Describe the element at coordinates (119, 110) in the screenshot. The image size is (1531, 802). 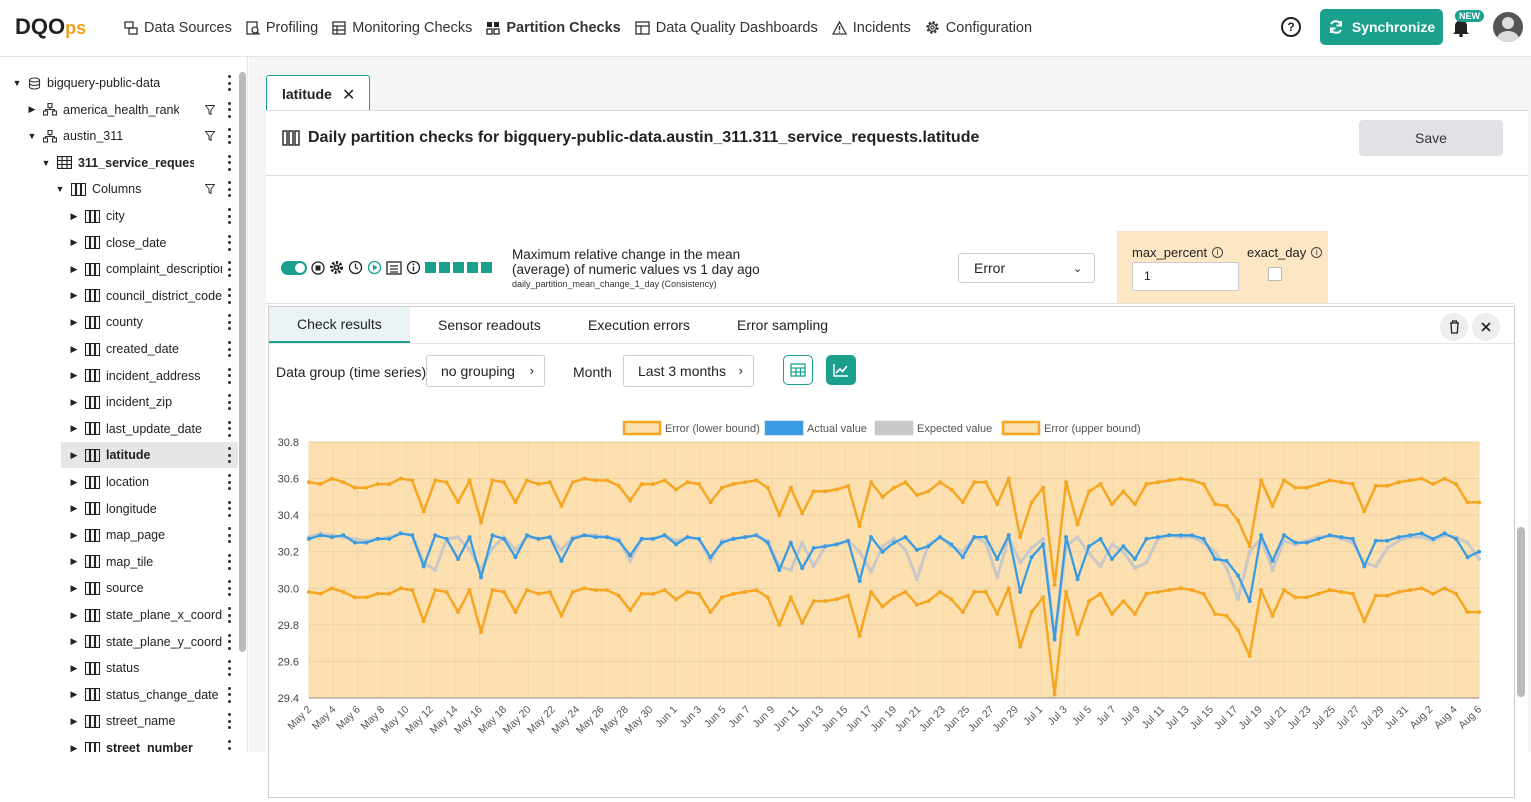
I see `sidebar-item-america-health-rankings: ▶ america_health_rankings` at that location.